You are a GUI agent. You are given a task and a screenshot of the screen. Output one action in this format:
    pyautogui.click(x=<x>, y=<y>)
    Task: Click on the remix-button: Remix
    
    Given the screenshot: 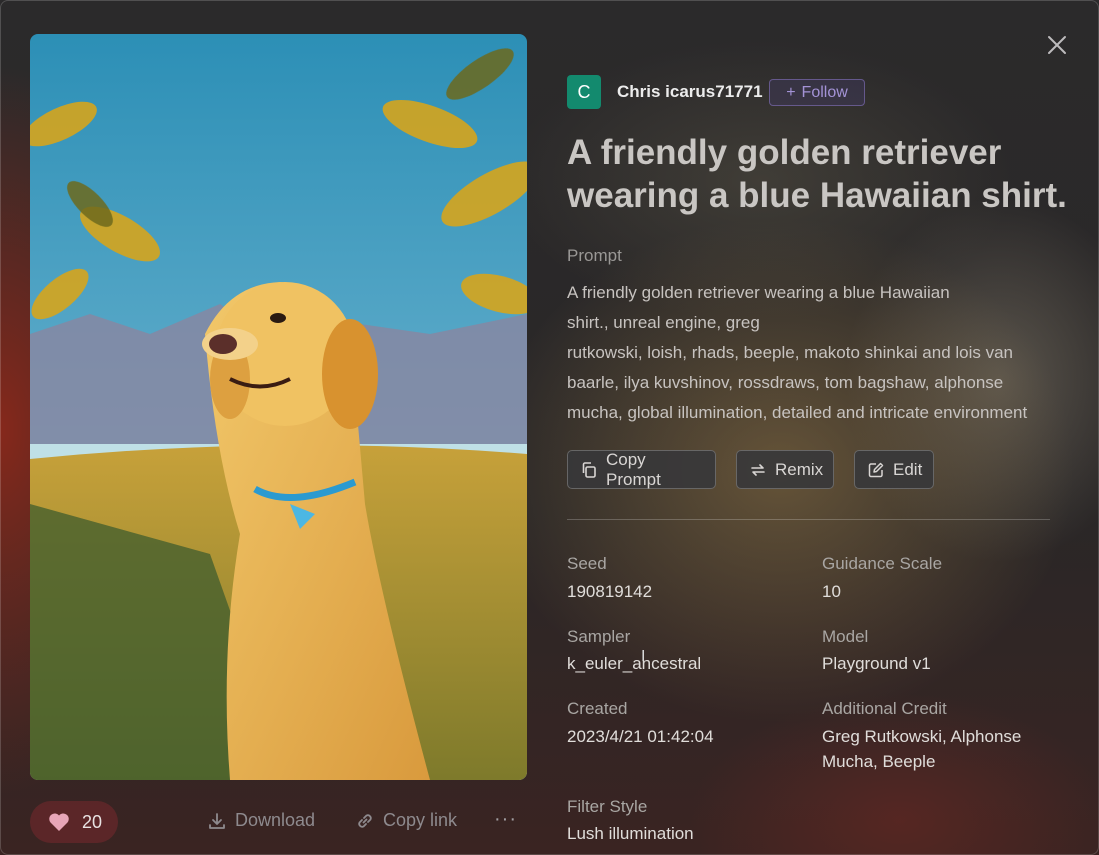 What is the action you would take?
    pyautogui.click(x=785, y=469)
    